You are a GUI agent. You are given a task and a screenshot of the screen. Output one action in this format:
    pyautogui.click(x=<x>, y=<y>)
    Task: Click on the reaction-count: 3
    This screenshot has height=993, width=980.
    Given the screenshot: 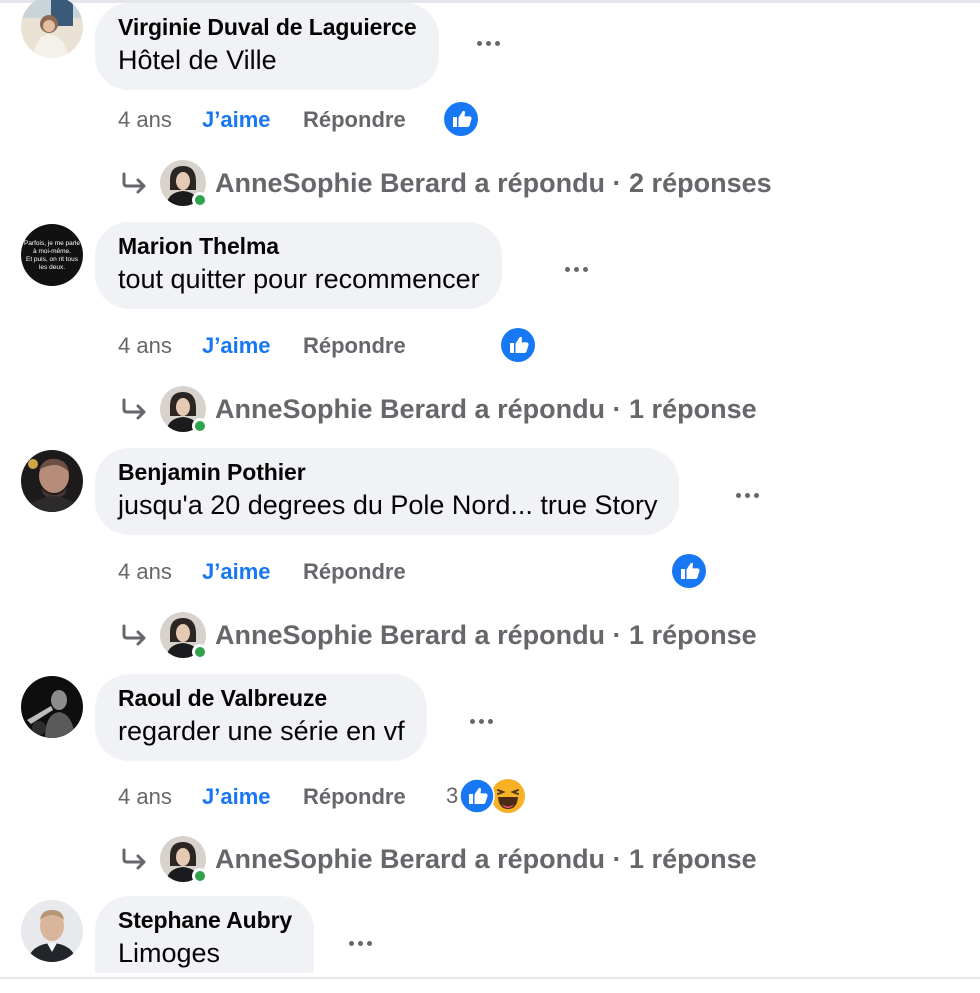 What is the action you would take?
    pyautogui.click(x=452, y=795)
    